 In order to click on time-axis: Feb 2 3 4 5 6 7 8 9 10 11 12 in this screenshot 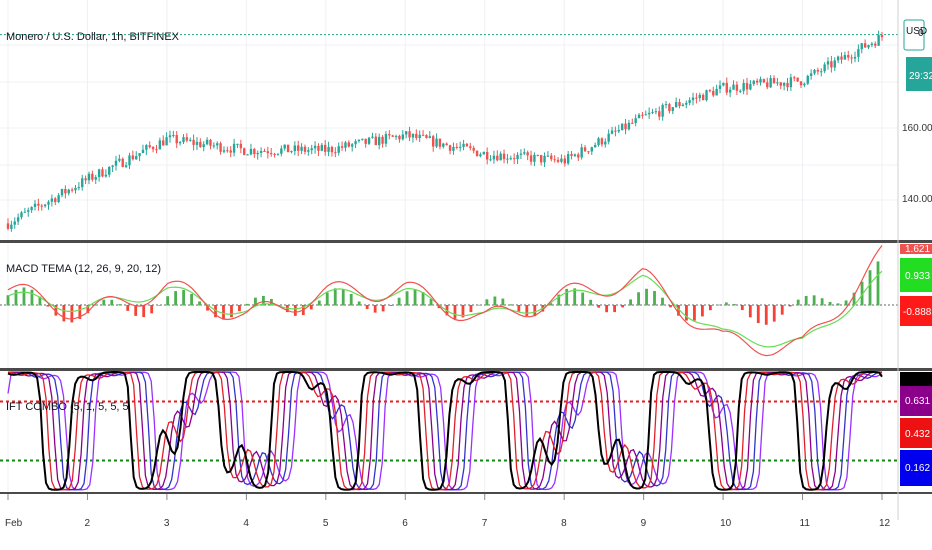, I will do `click(448, 511)`.